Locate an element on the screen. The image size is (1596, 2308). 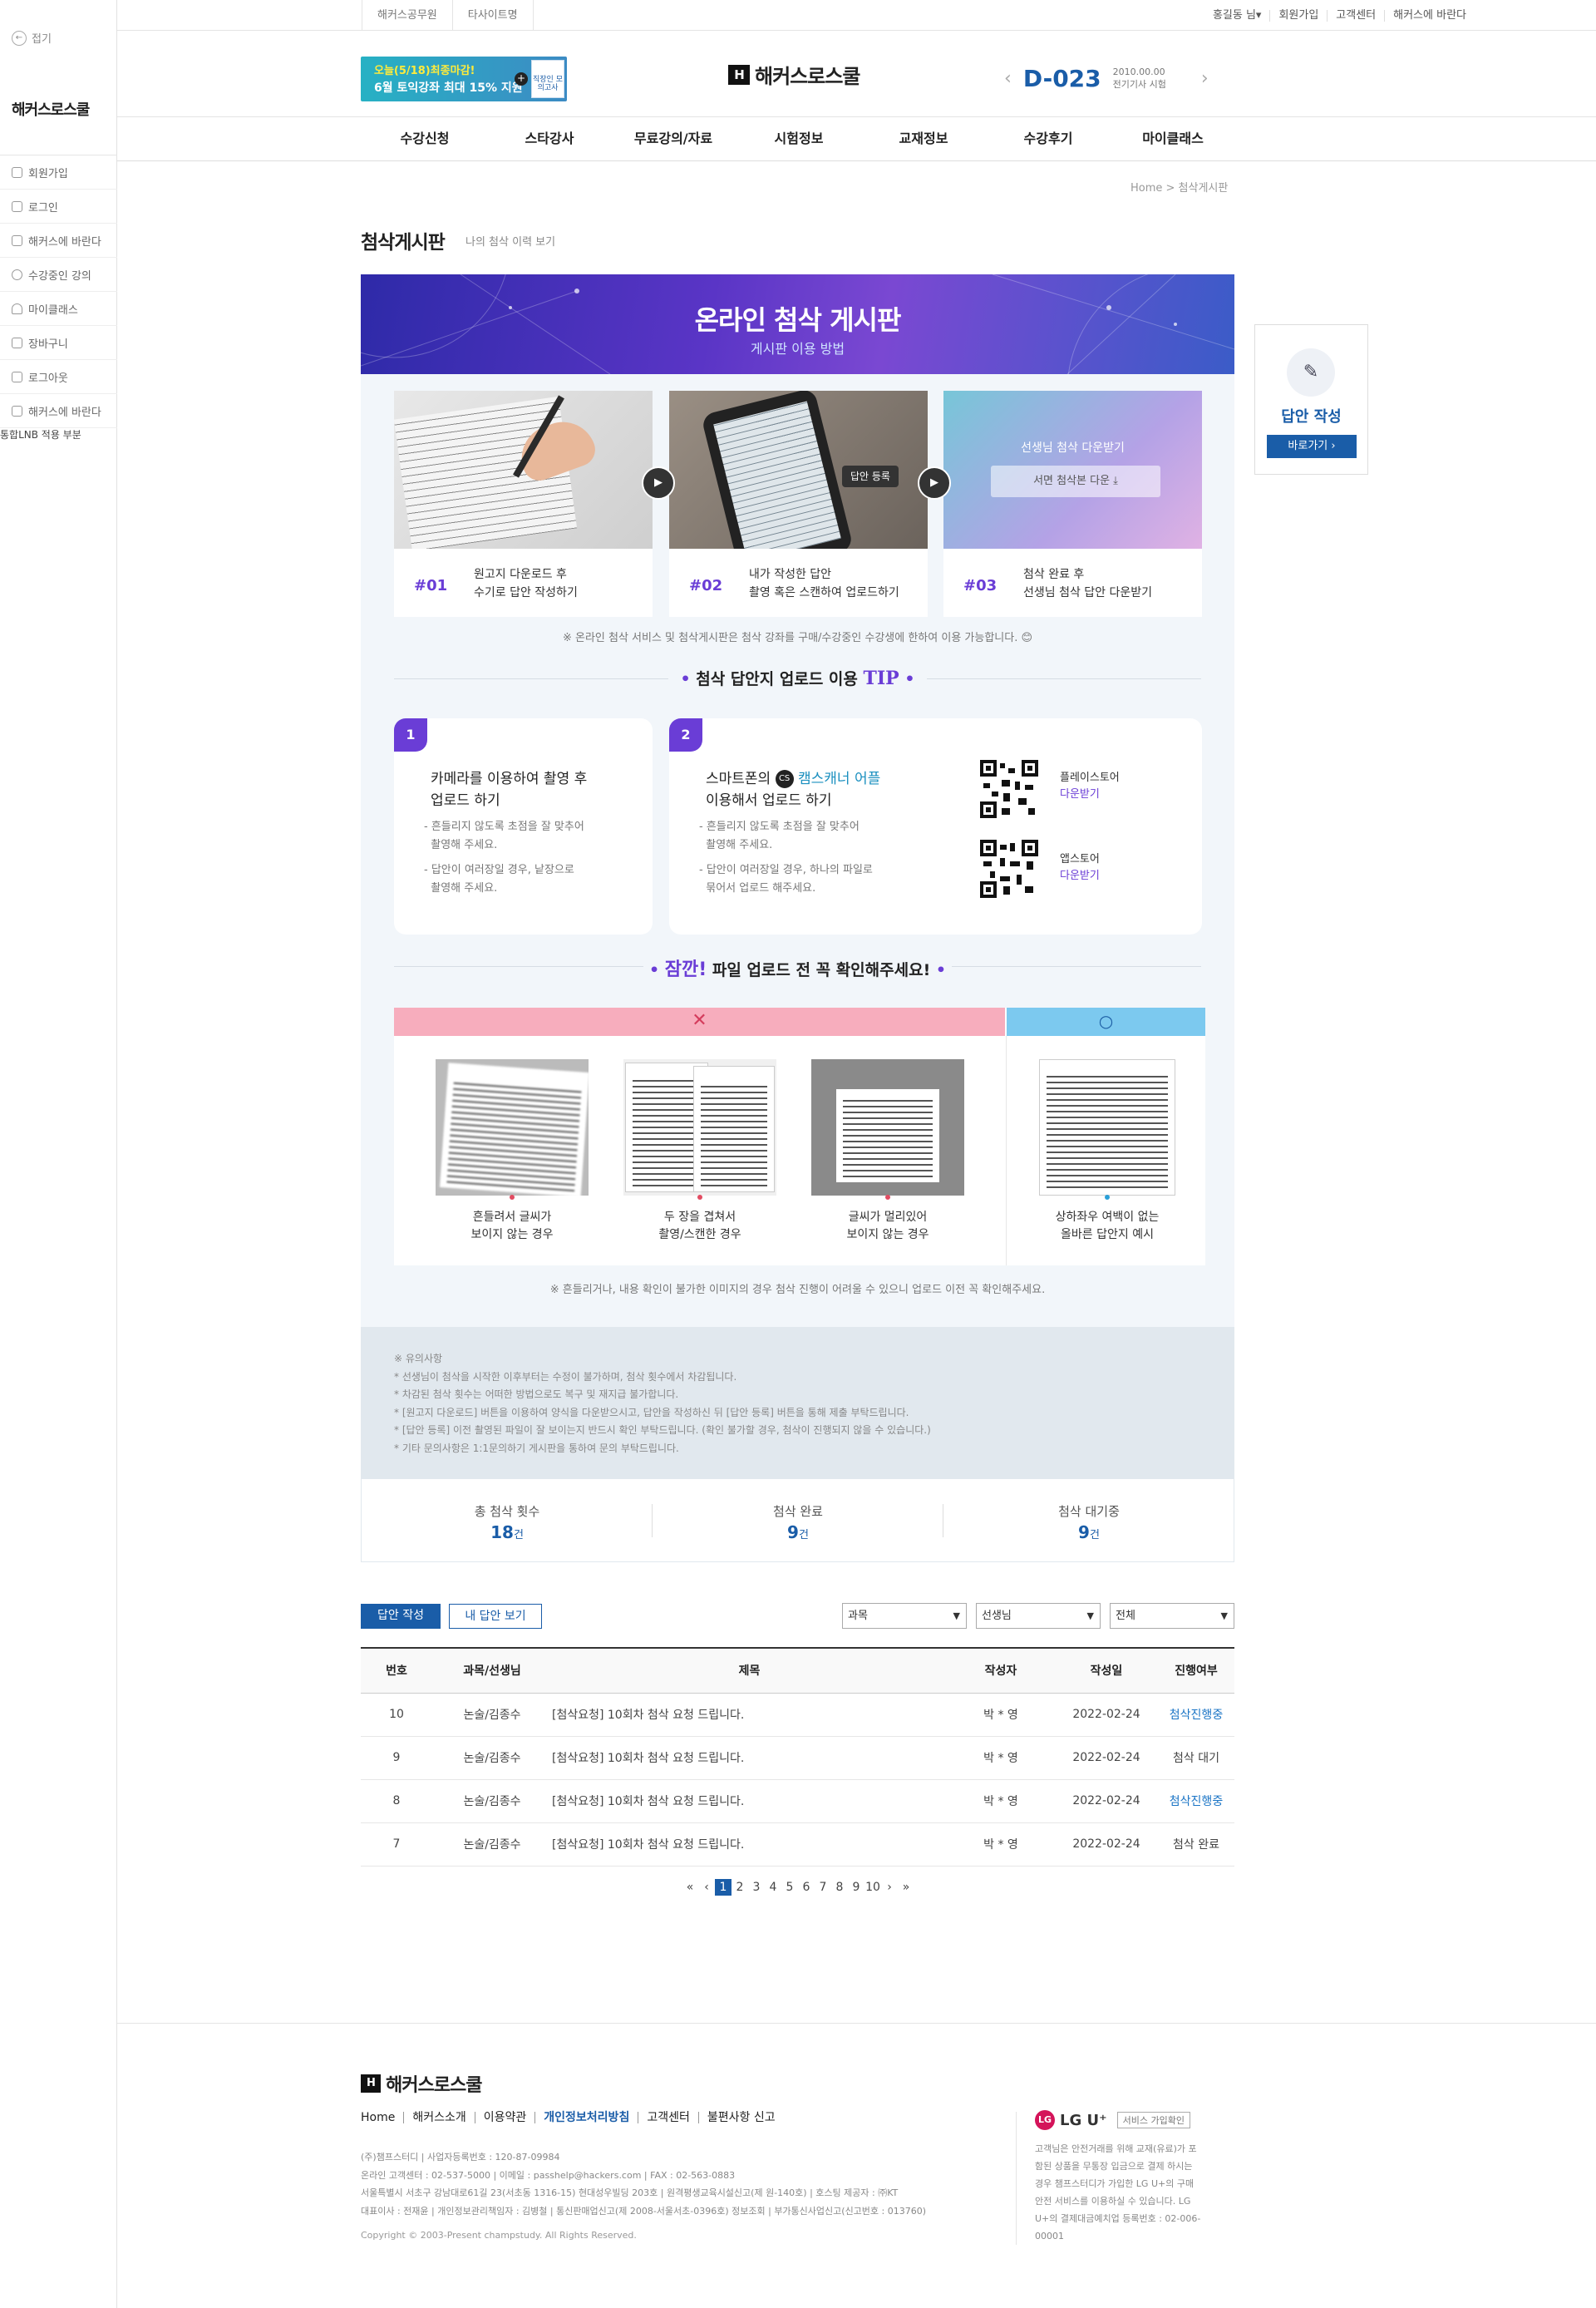
status-select: 전체 ▼ is located at coordinates (1172, 1616).